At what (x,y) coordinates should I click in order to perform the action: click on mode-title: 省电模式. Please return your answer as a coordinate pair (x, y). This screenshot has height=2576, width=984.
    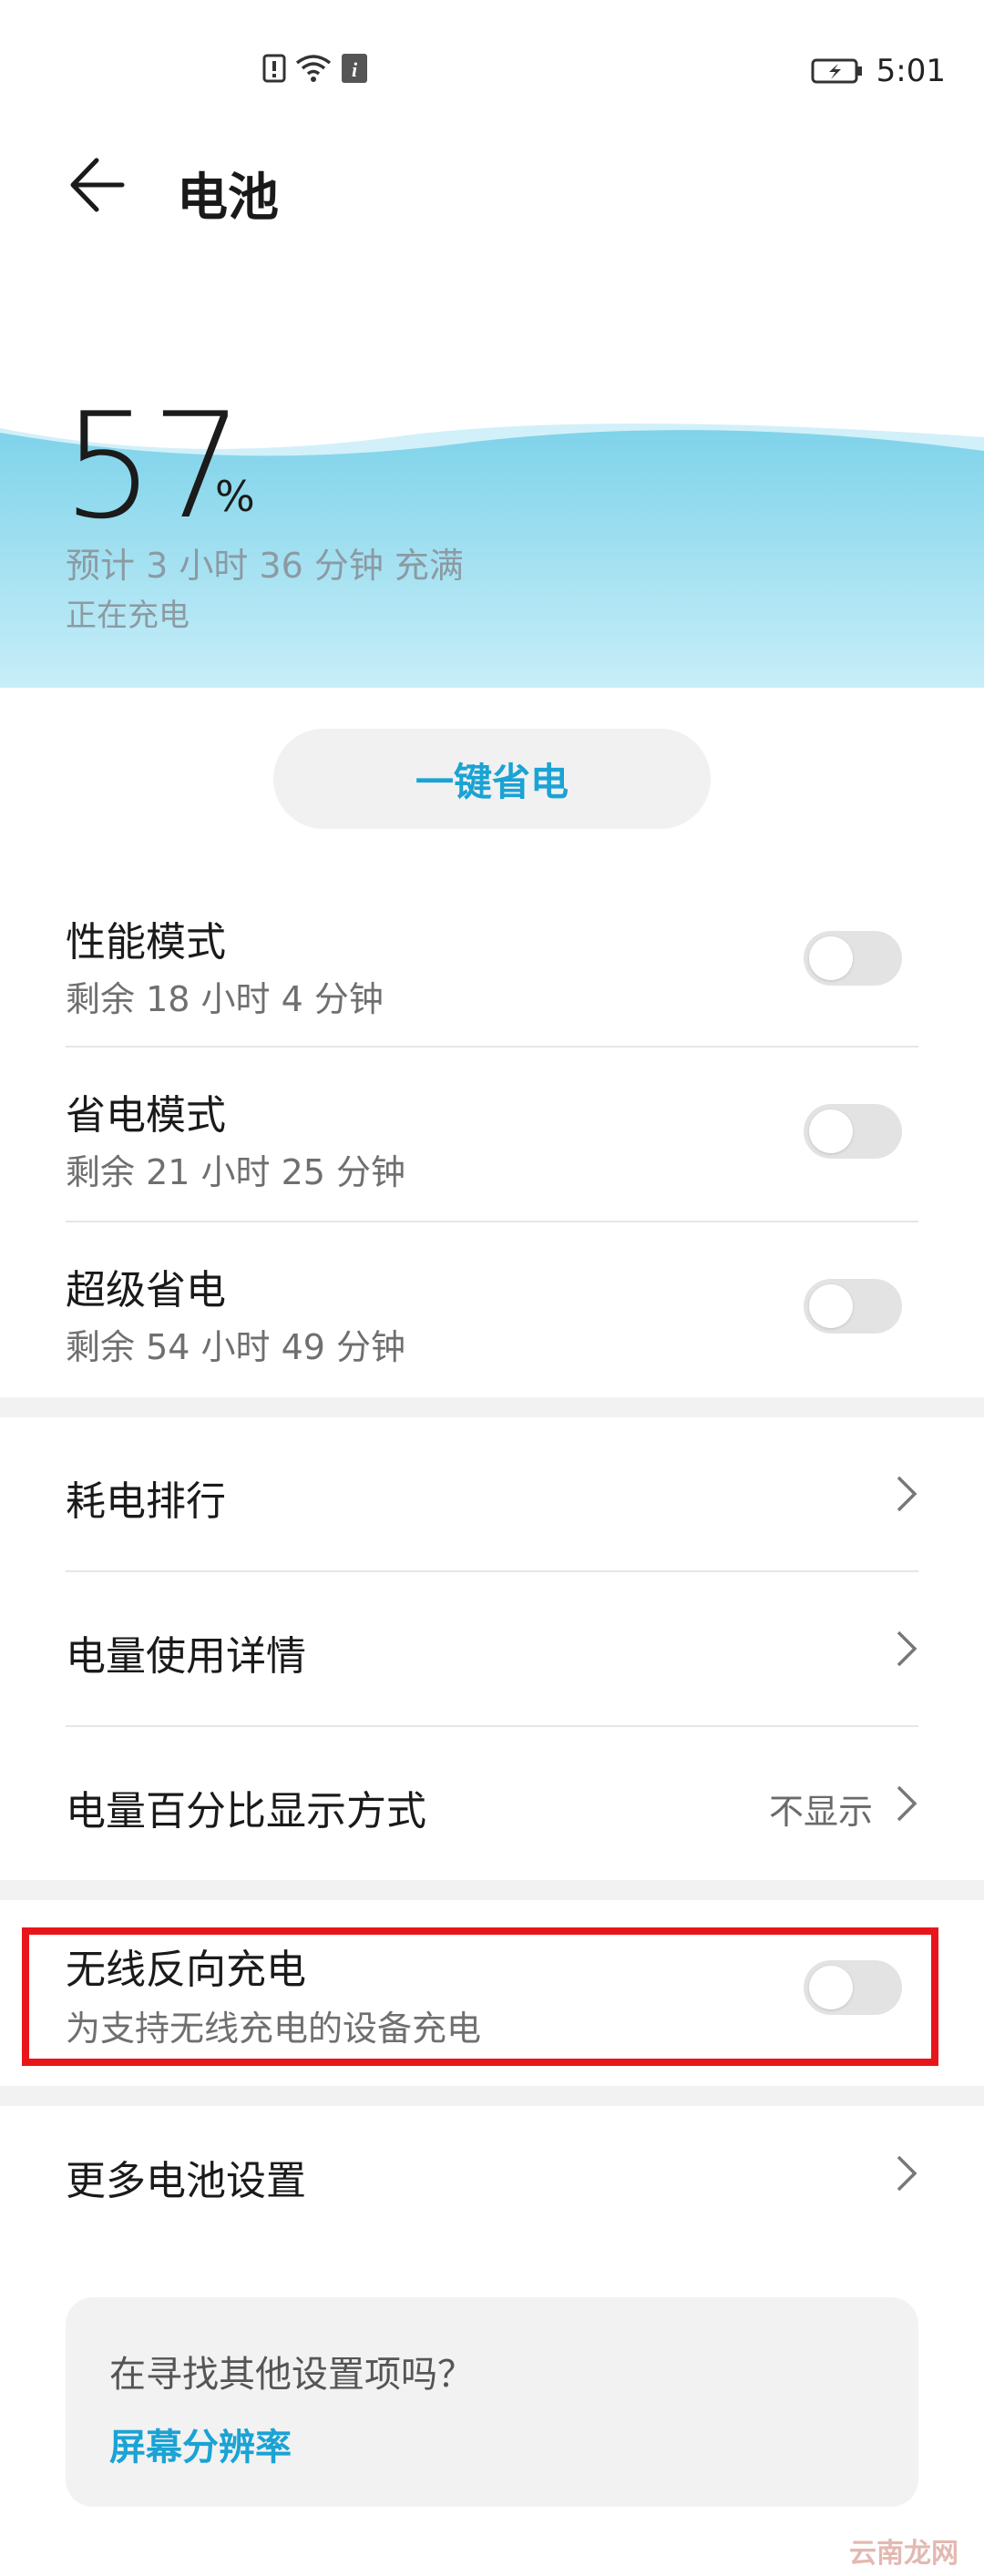
    Looking at the image, I should click on (146, 1115).